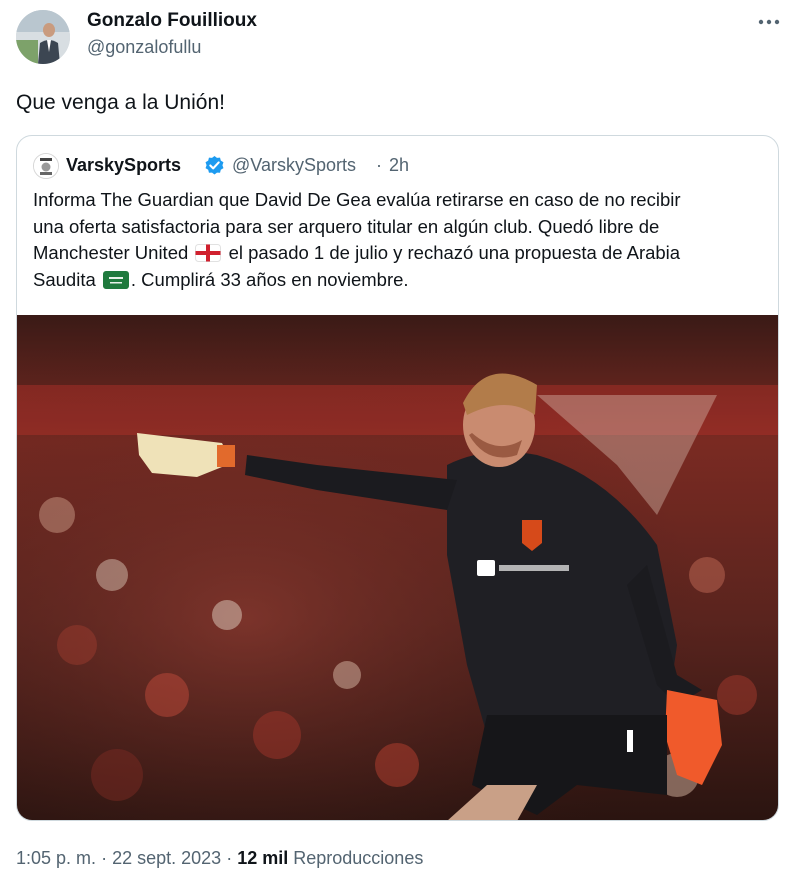 This screenshot has width=800, height=879. What do you see at coordinates (269, 279) in the screenshot?
I see `quoted-text-segment: . Cumplirá 33 años en noviembre.` at bounding box center [269, 279].